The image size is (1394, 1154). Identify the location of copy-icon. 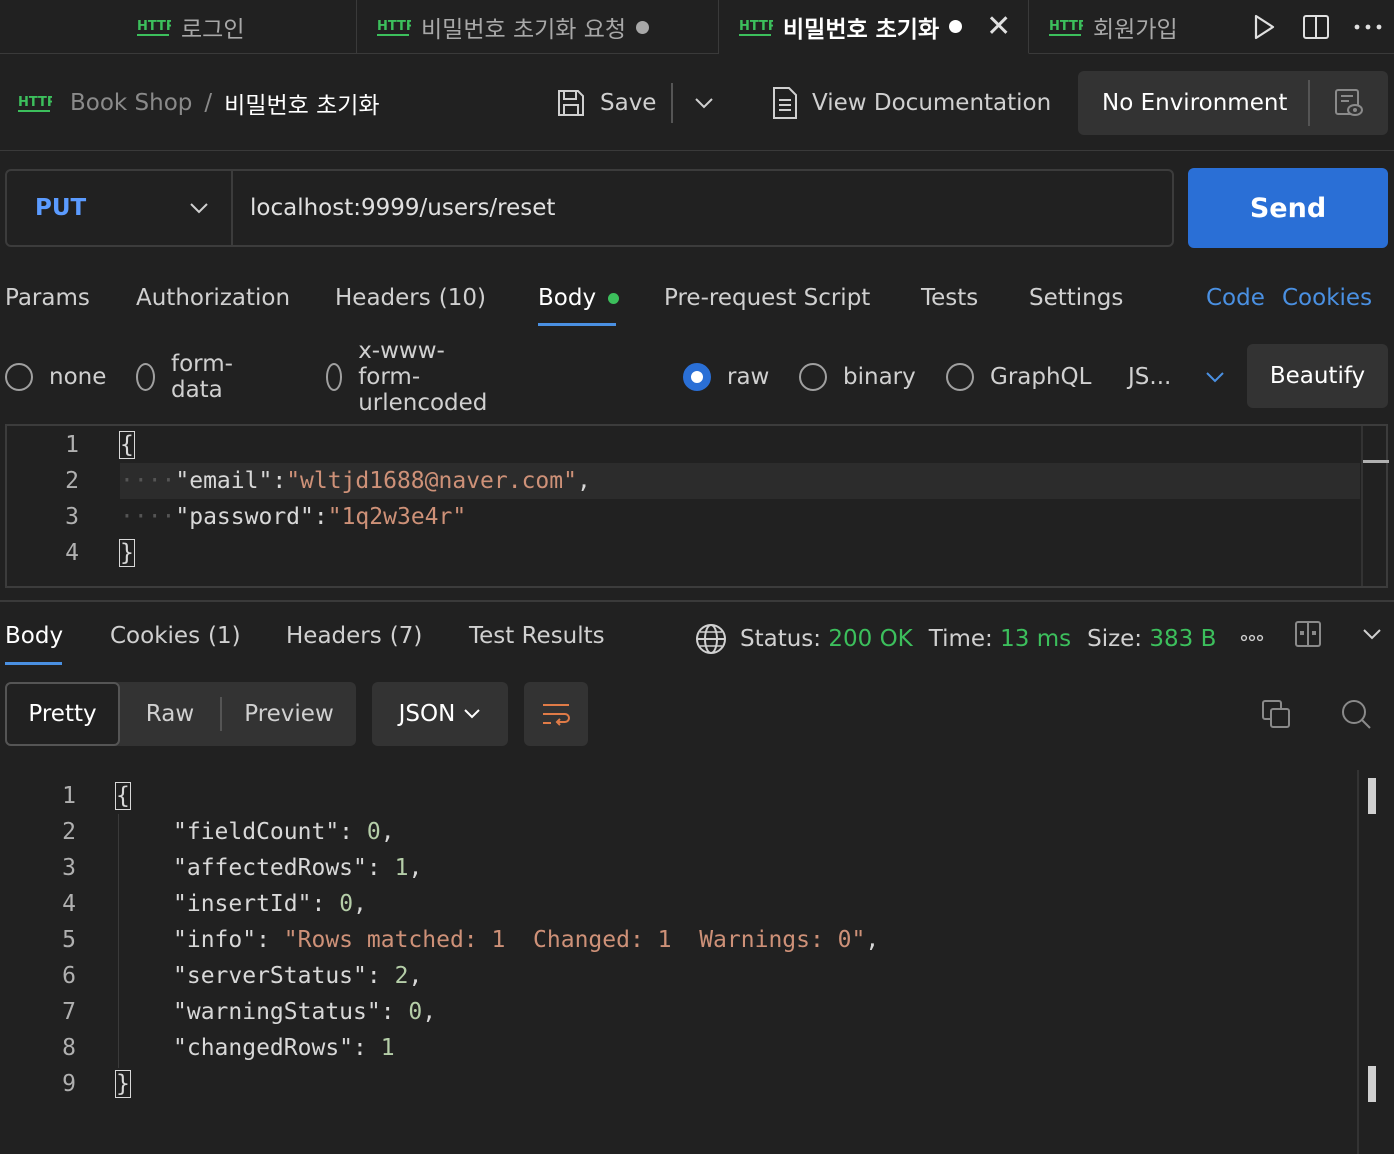
(1276, 714).